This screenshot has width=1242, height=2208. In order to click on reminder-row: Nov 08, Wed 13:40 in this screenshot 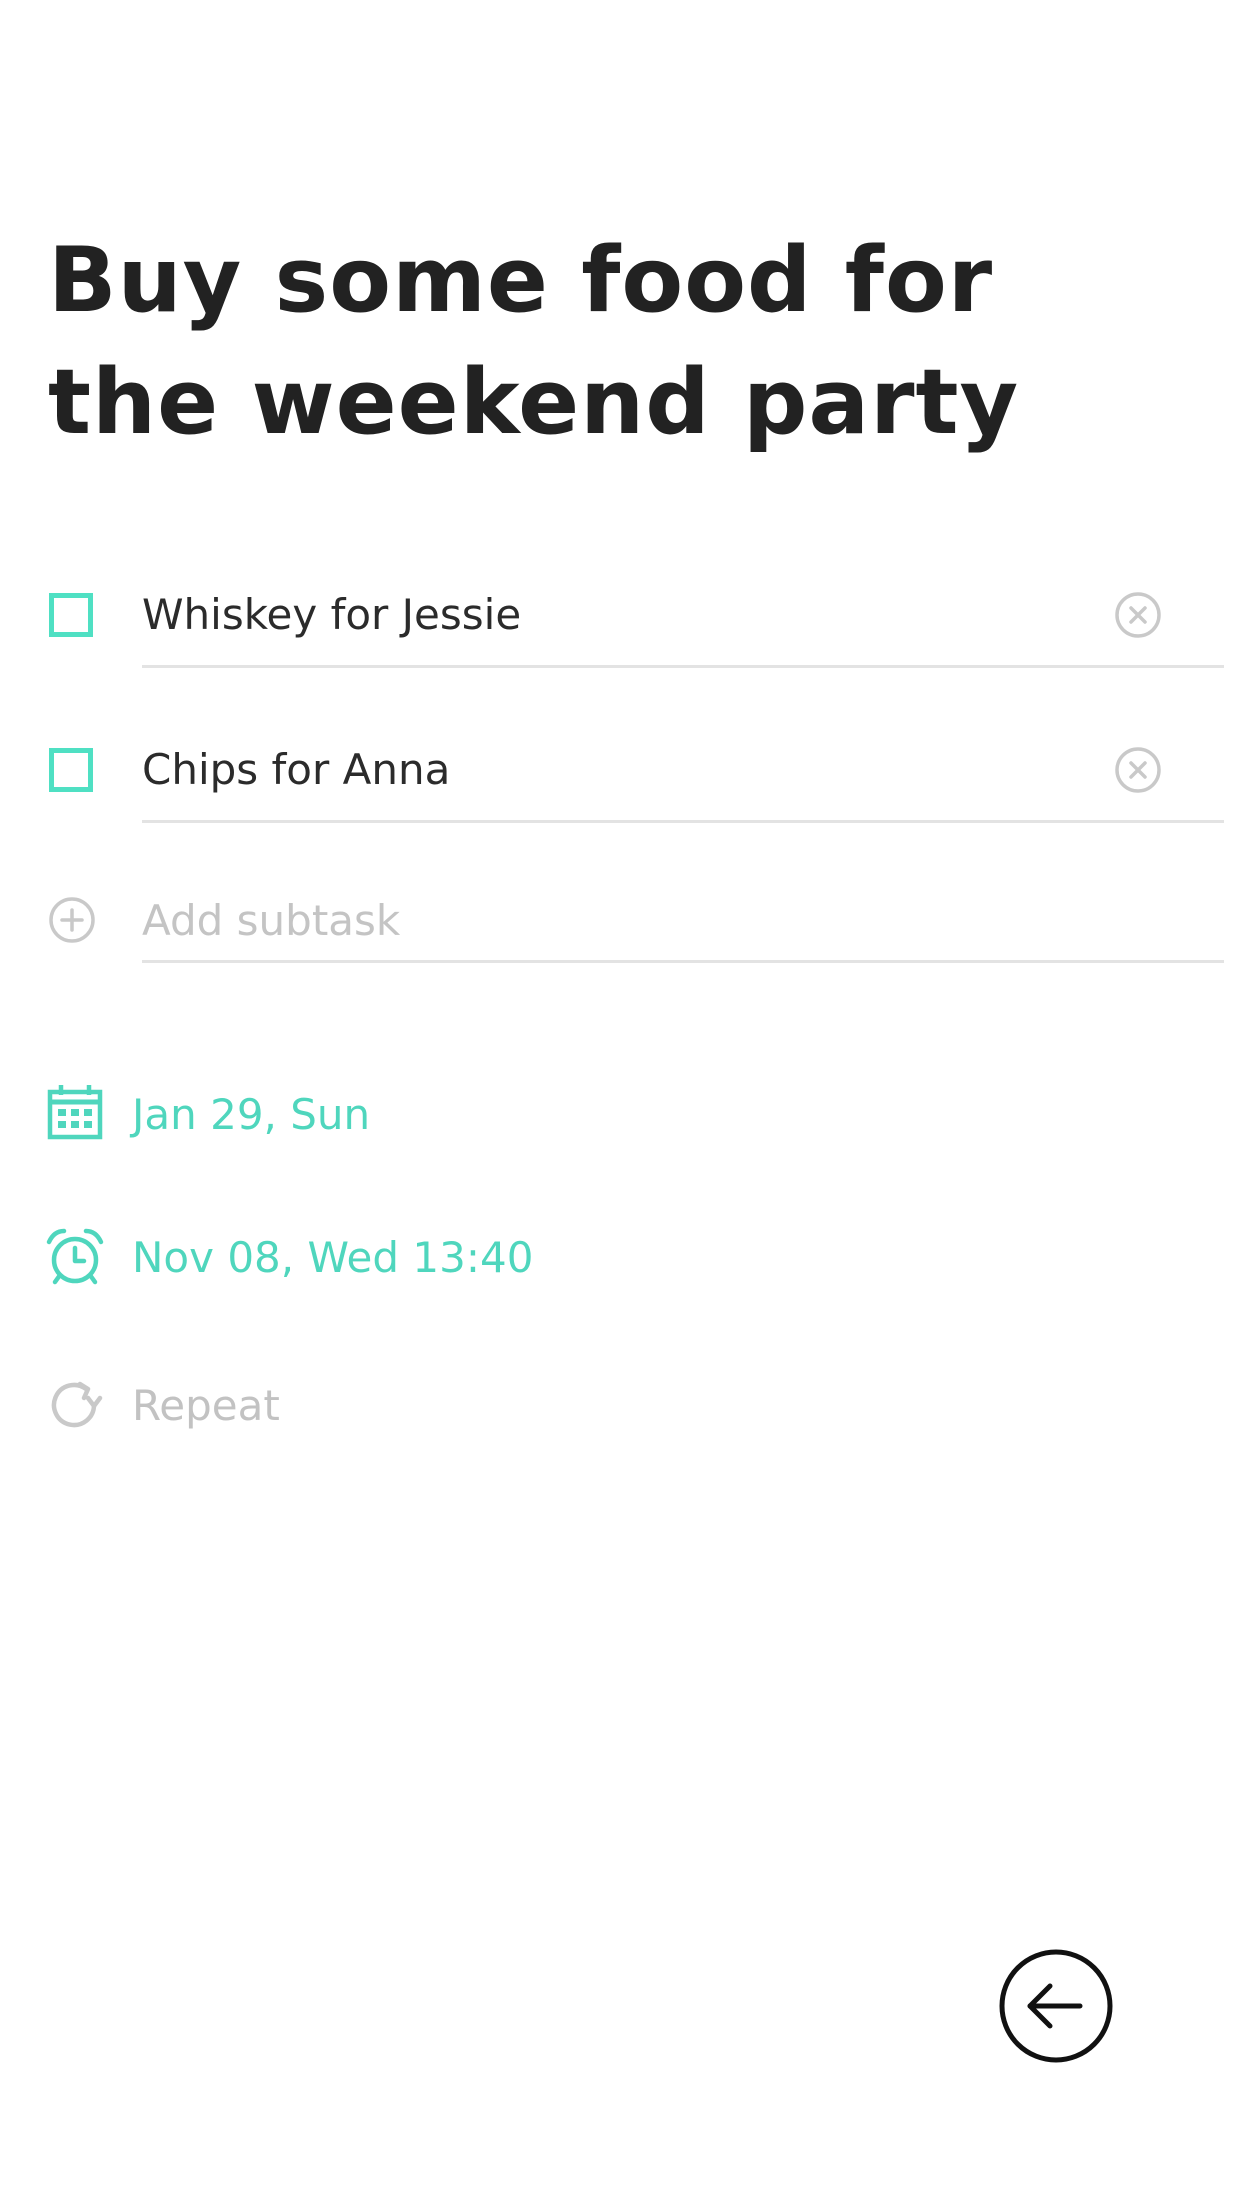, I will do `click(350, 1260)`.